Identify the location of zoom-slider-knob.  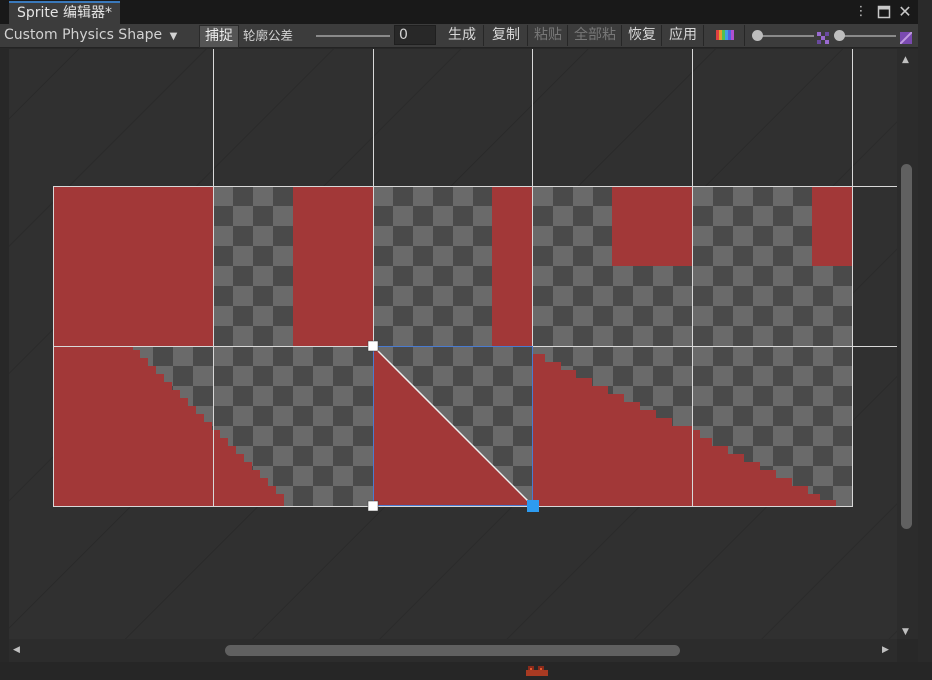
(839, 35).